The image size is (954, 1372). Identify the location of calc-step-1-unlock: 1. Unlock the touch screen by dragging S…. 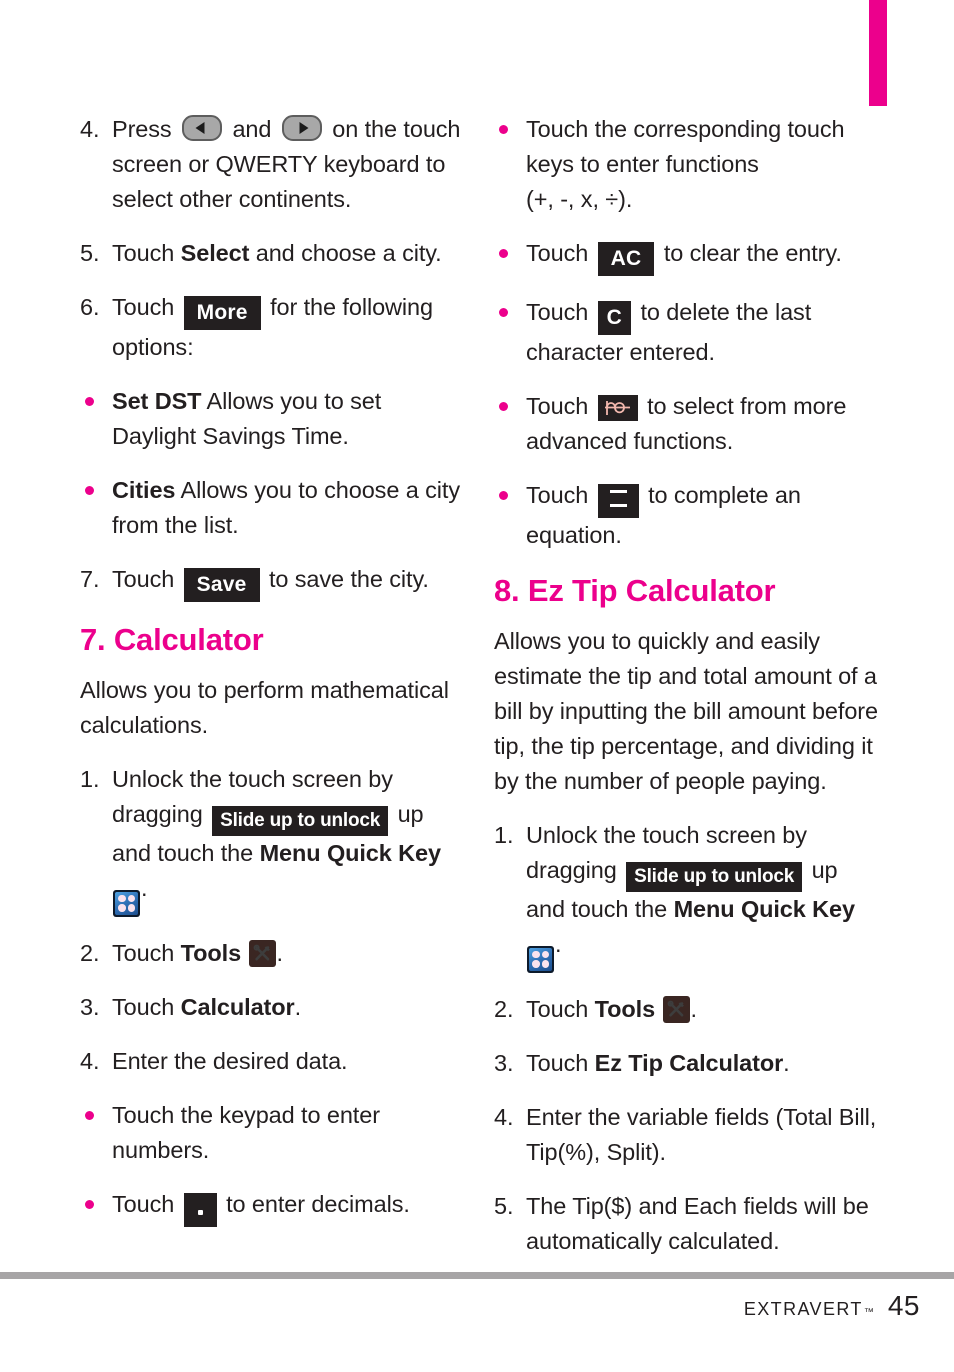
(274, 839).